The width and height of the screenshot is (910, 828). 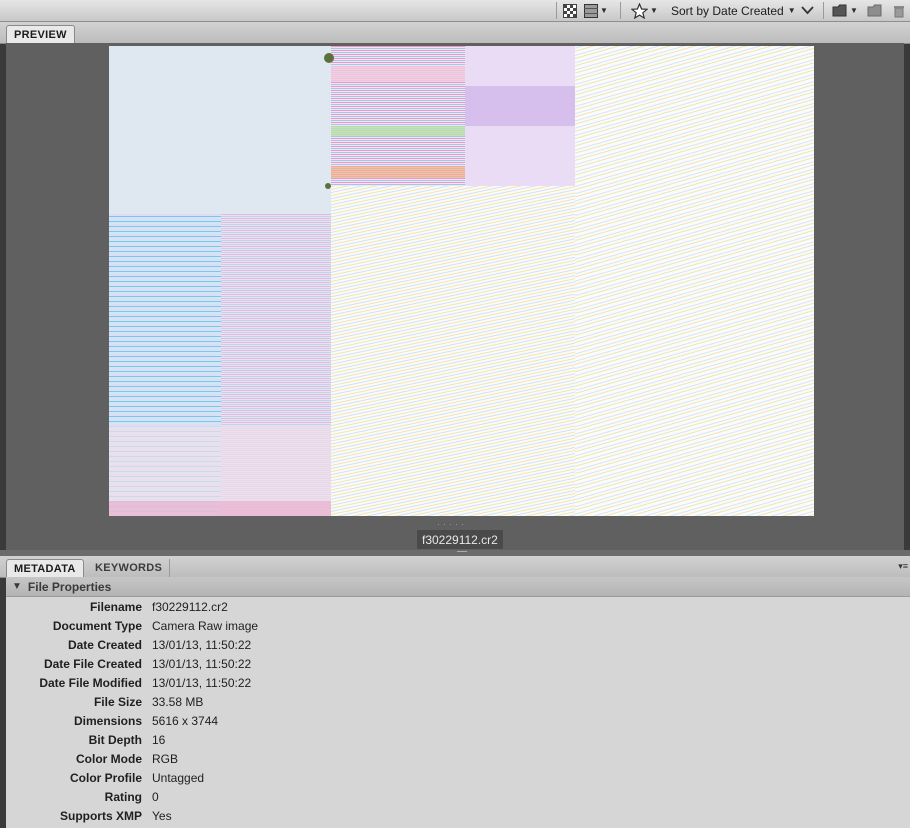 I want to click on metadata-row: File Size 33.58 MB, so click(x=458, y=702).